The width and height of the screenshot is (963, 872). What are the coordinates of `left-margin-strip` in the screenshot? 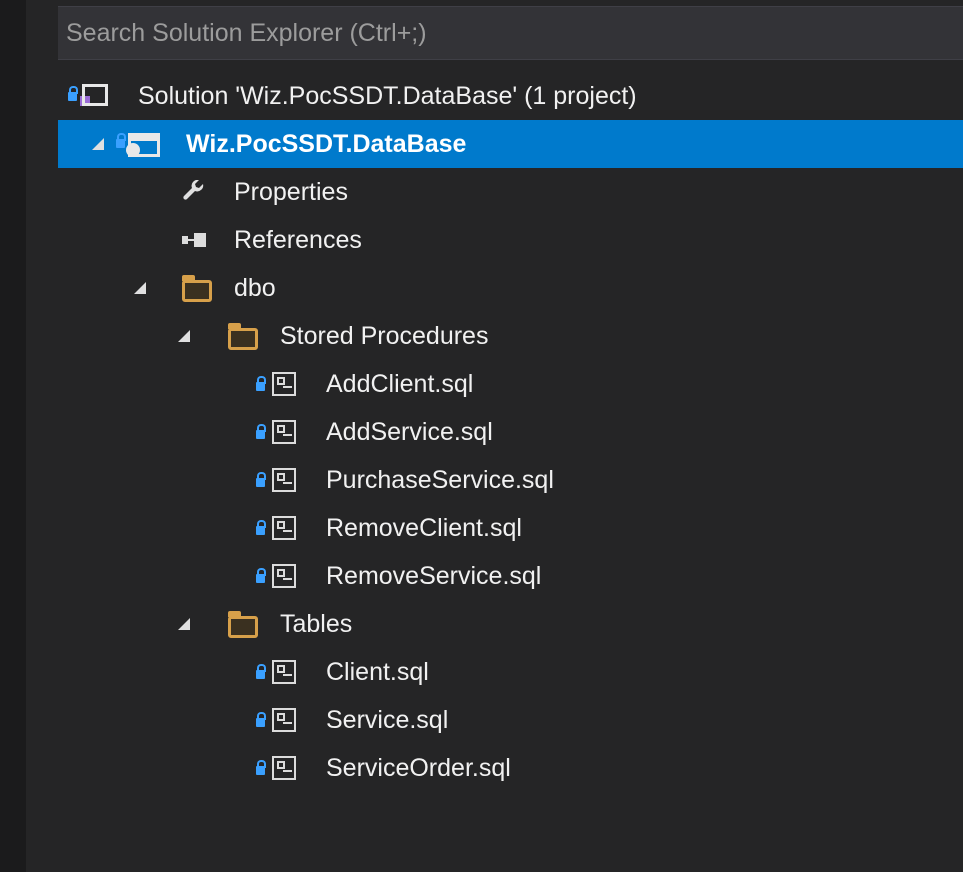 It's located at (13, 436).